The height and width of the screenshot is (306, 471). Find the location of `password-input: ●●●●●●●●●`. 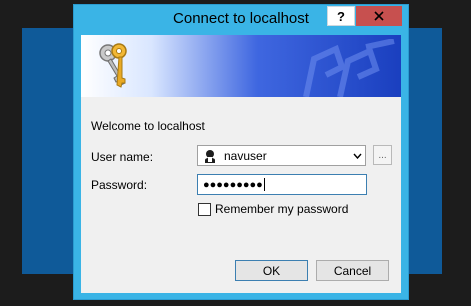

password-input: ●●●●●●●●● is located at coordinates (282, 184).